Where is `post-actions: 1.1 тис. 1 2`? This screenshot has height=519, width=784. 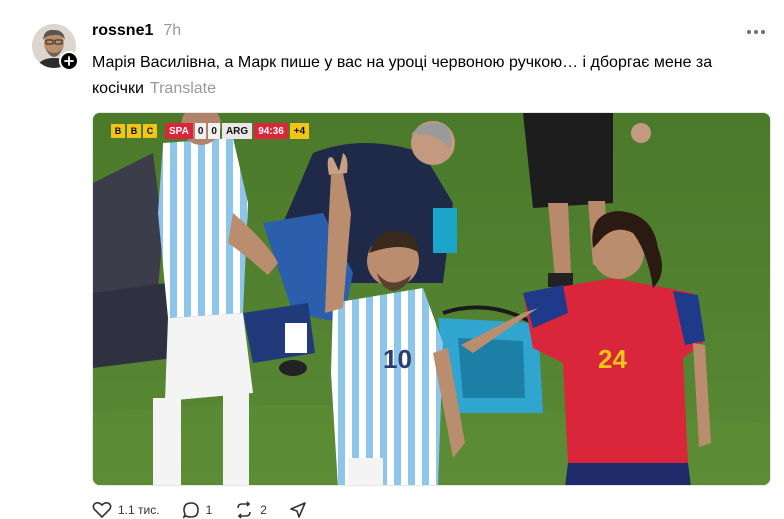
post-actions: 1.1 тис. 1 2 is located at coordinates (199, 510).